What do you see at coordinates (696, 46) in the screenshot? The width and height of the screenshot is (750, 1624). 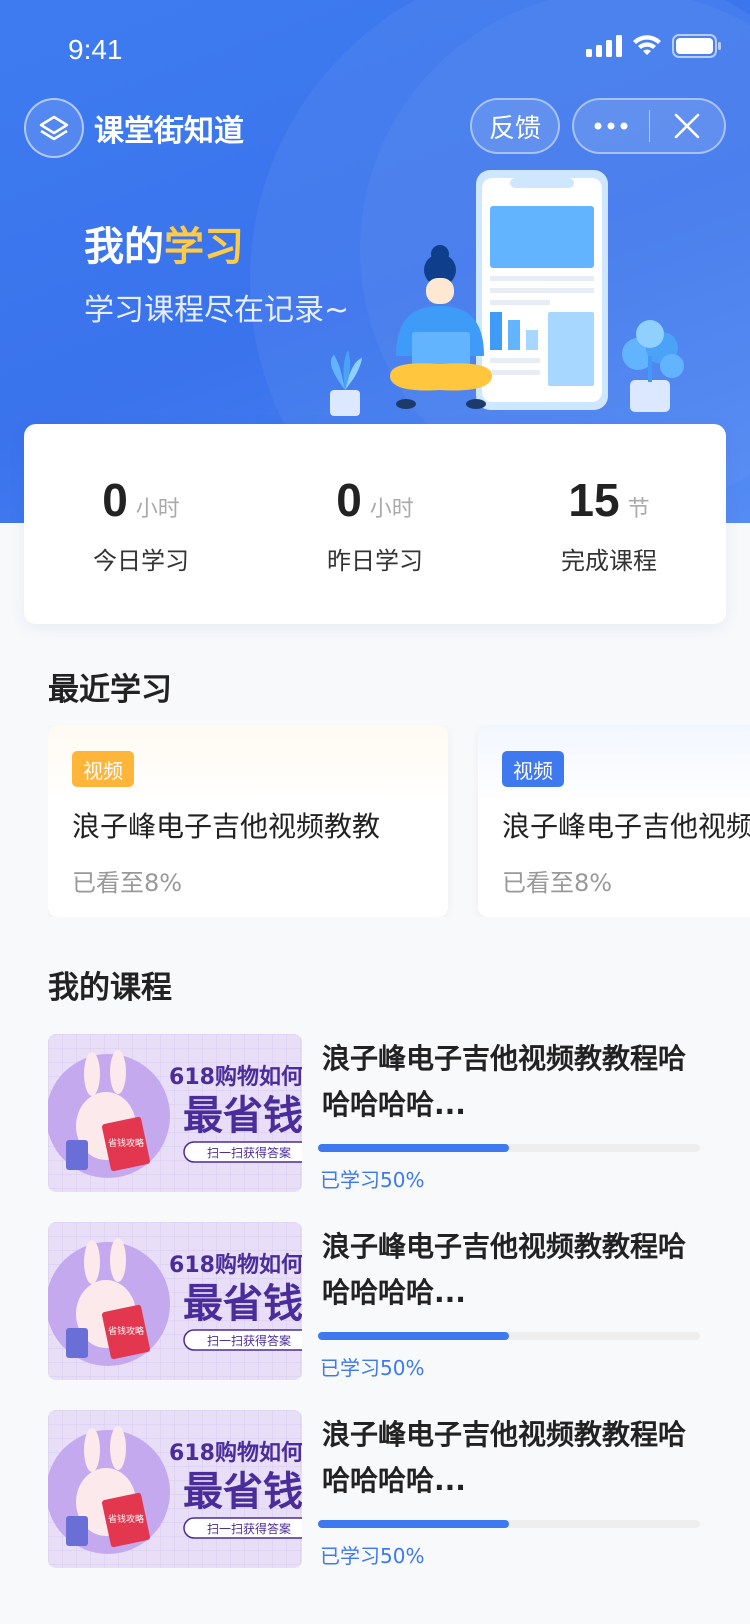 I see `battery-icon` at bounding box center [696, 46].